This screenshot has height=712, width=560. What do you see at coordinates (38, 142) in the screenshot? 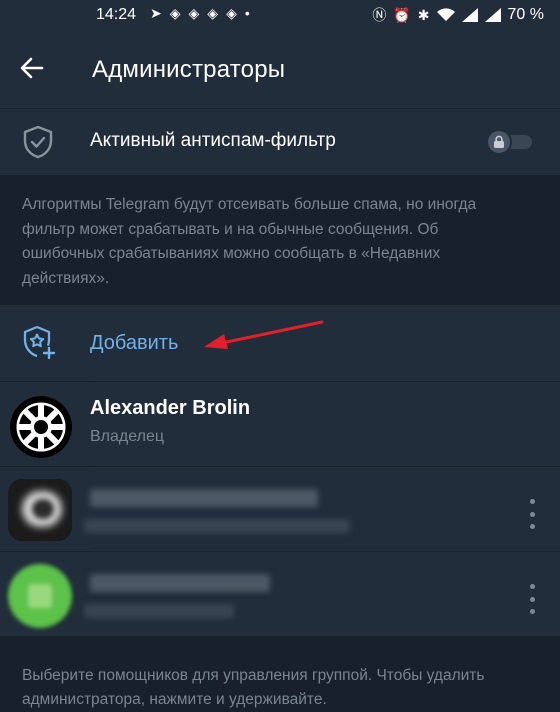
I see `shield-check-icon` at bounding box center [38, 142].